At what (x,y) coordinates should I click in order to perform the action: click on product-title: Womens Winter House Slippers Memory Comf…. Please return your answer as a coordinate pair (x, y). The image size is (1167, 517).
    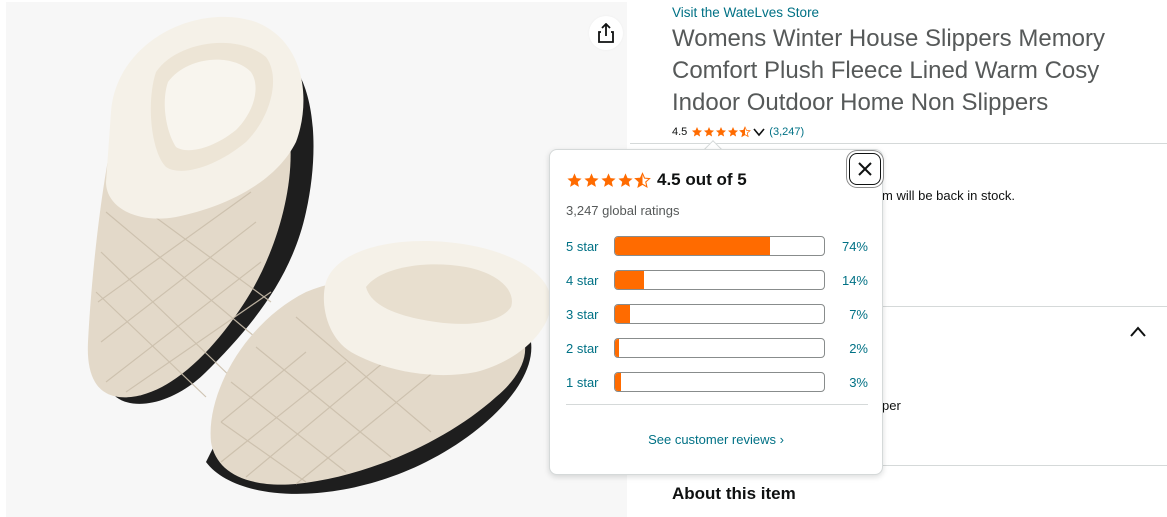
    Looking at the image, I should click on (889, 70).